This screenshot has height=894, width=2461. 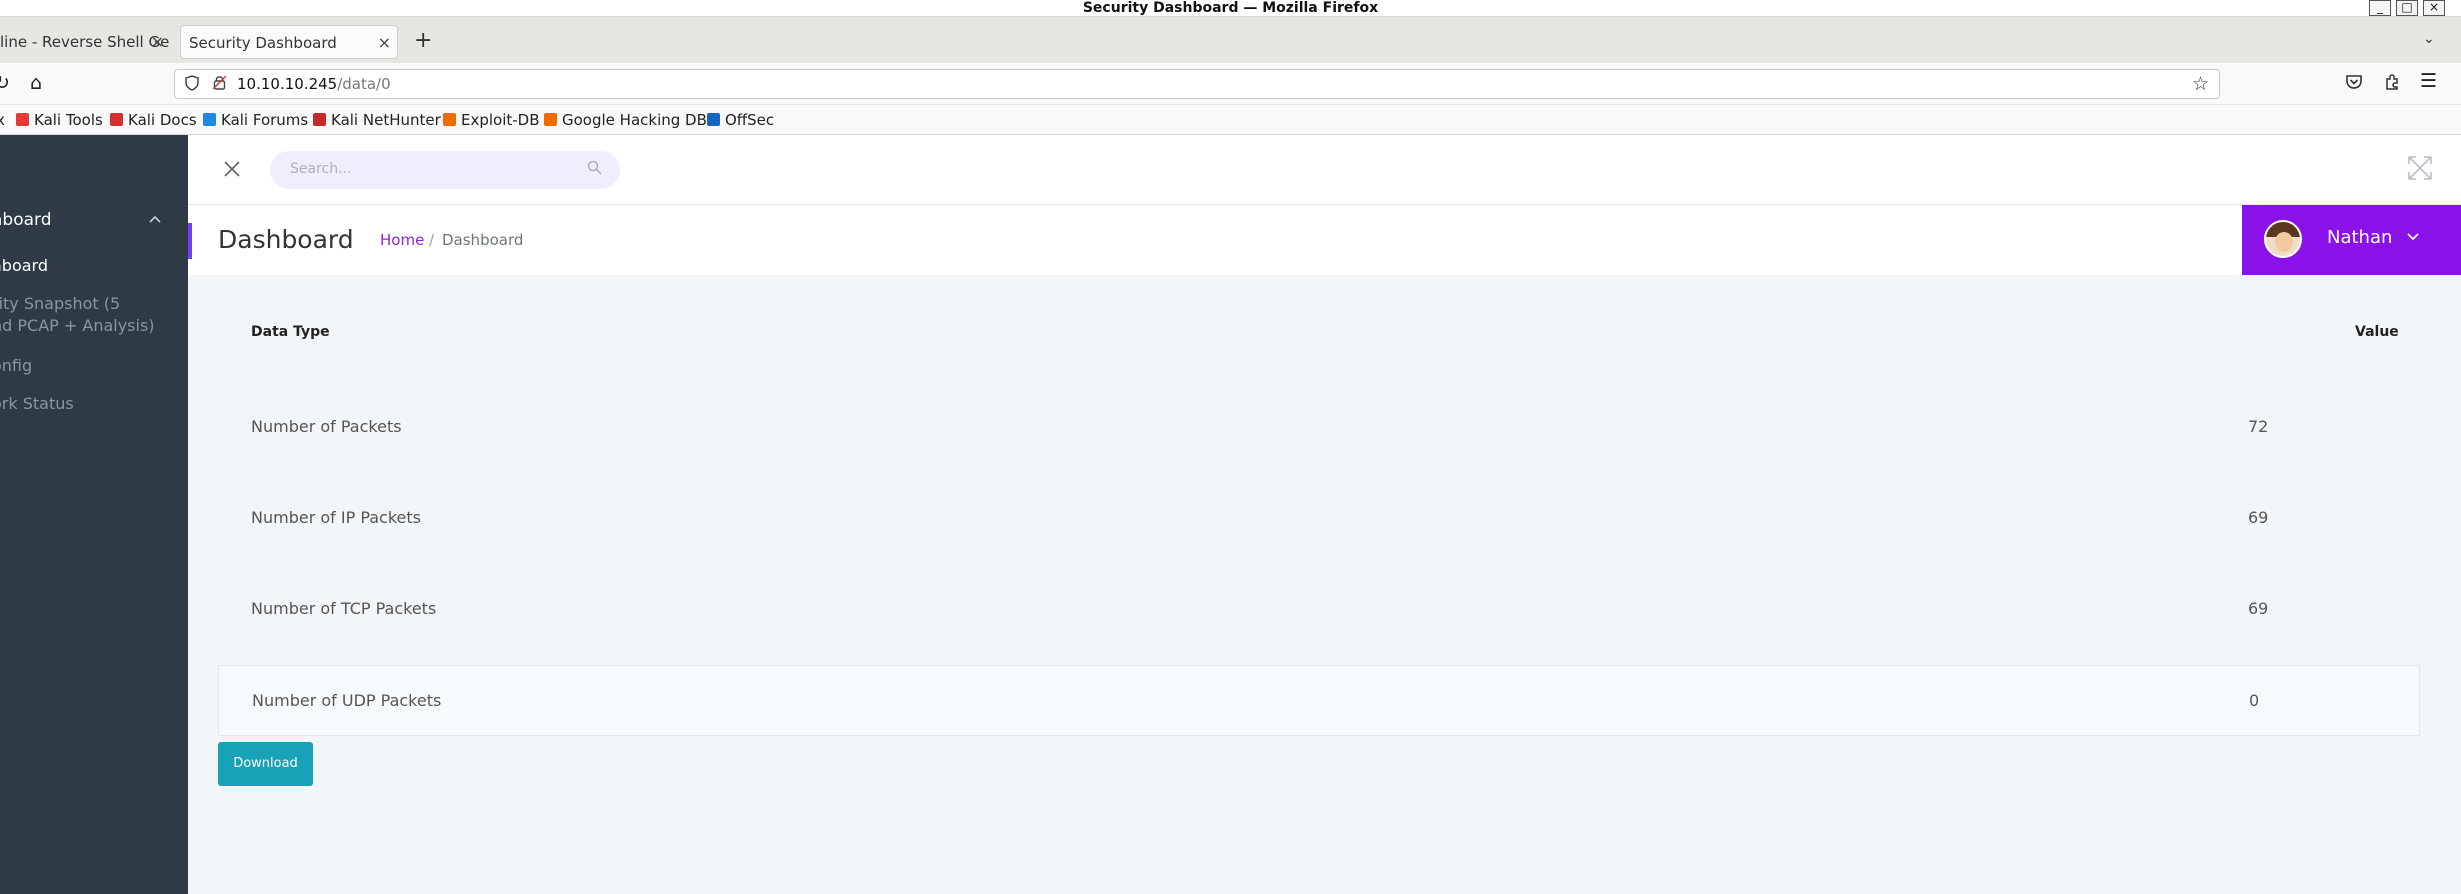 I want to click on breadcrumb-current: Dashboard, so click(x=483, y=240).